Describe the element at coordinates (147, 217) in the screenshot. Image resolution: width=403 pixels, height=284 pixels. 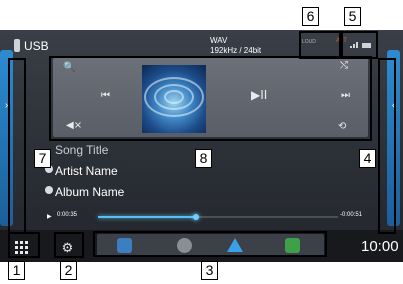
I see `progress-fill` at that location.